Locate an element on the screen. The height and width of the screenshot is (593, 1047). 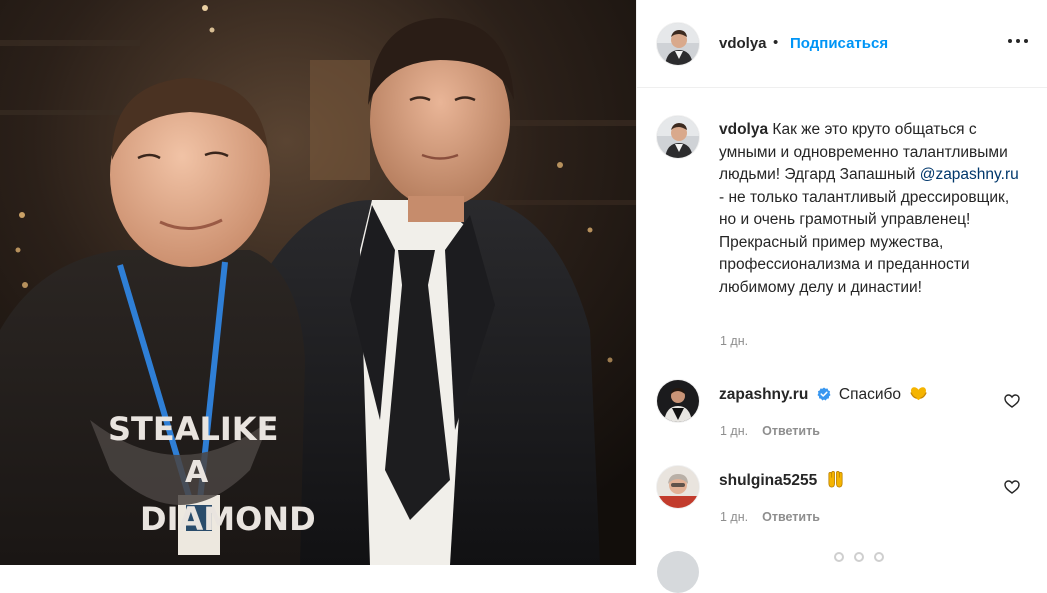
author-avatar-image is located at coordinates (678, 44).